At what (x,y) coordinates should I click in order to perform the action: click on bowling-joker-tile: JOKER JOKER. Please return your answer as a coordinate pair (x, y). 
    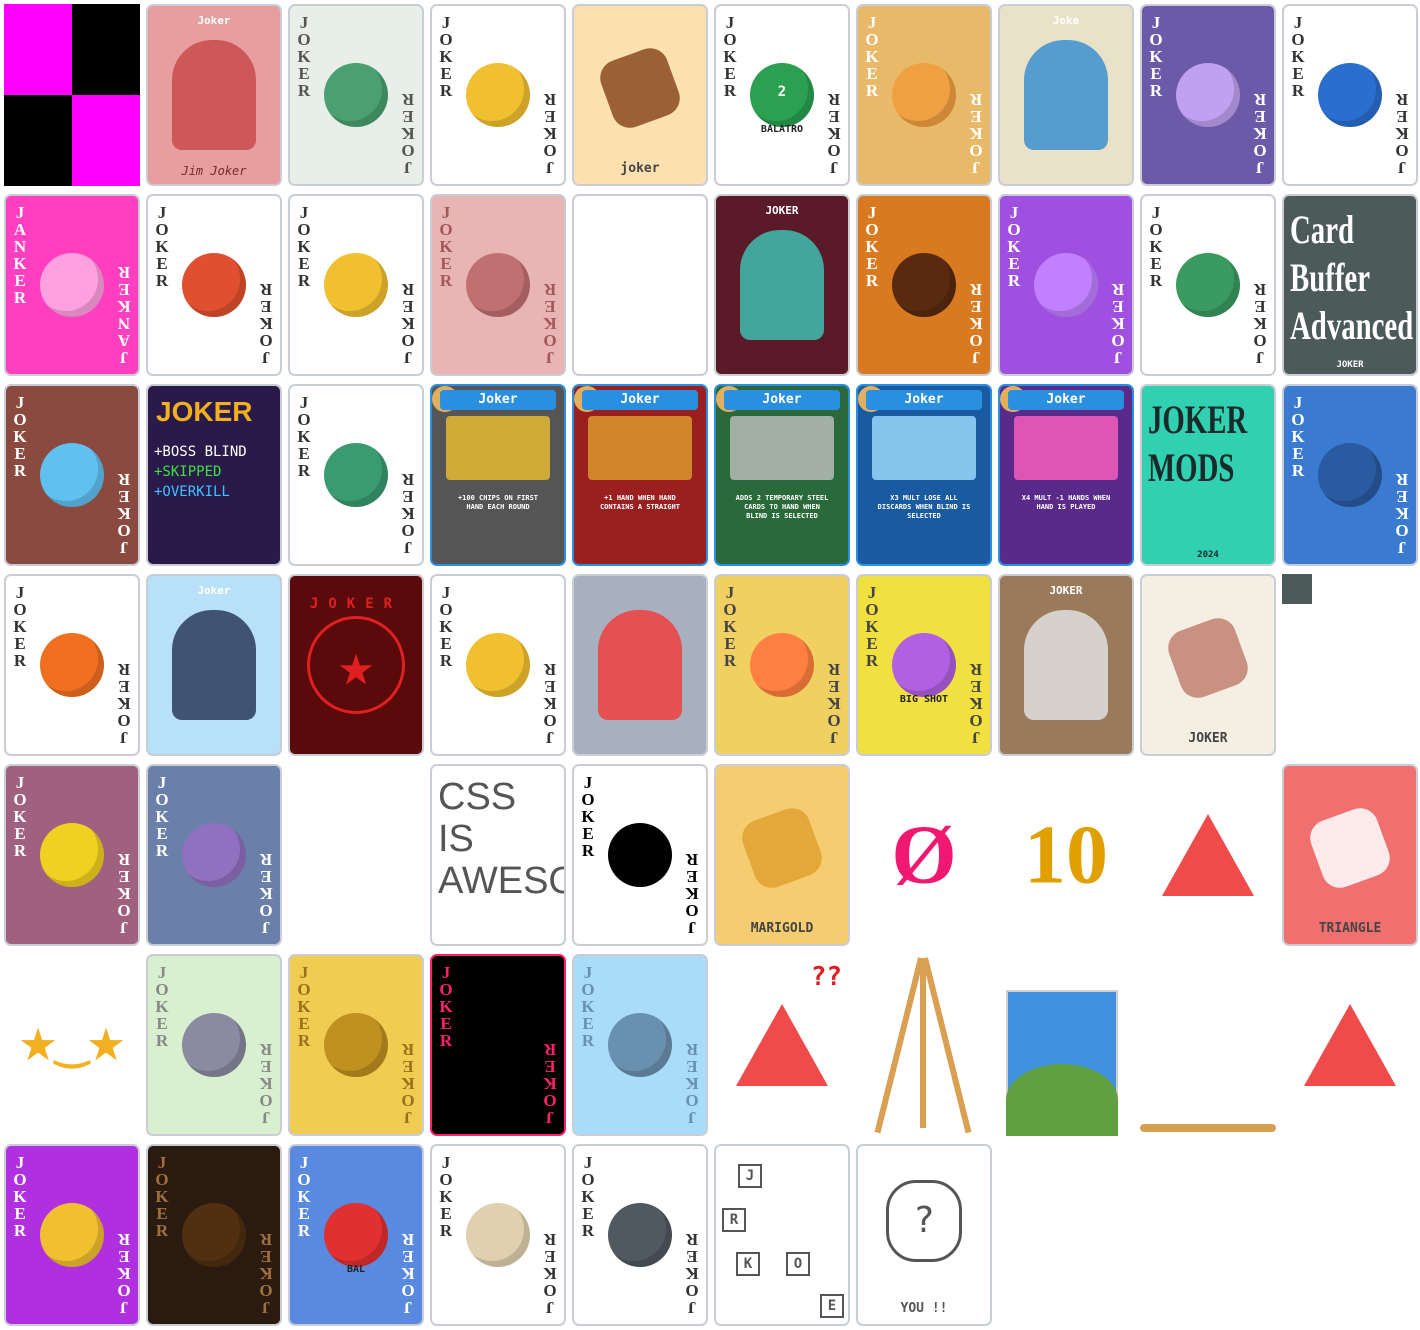
    Looking at the image, I should click on (1350, 475).